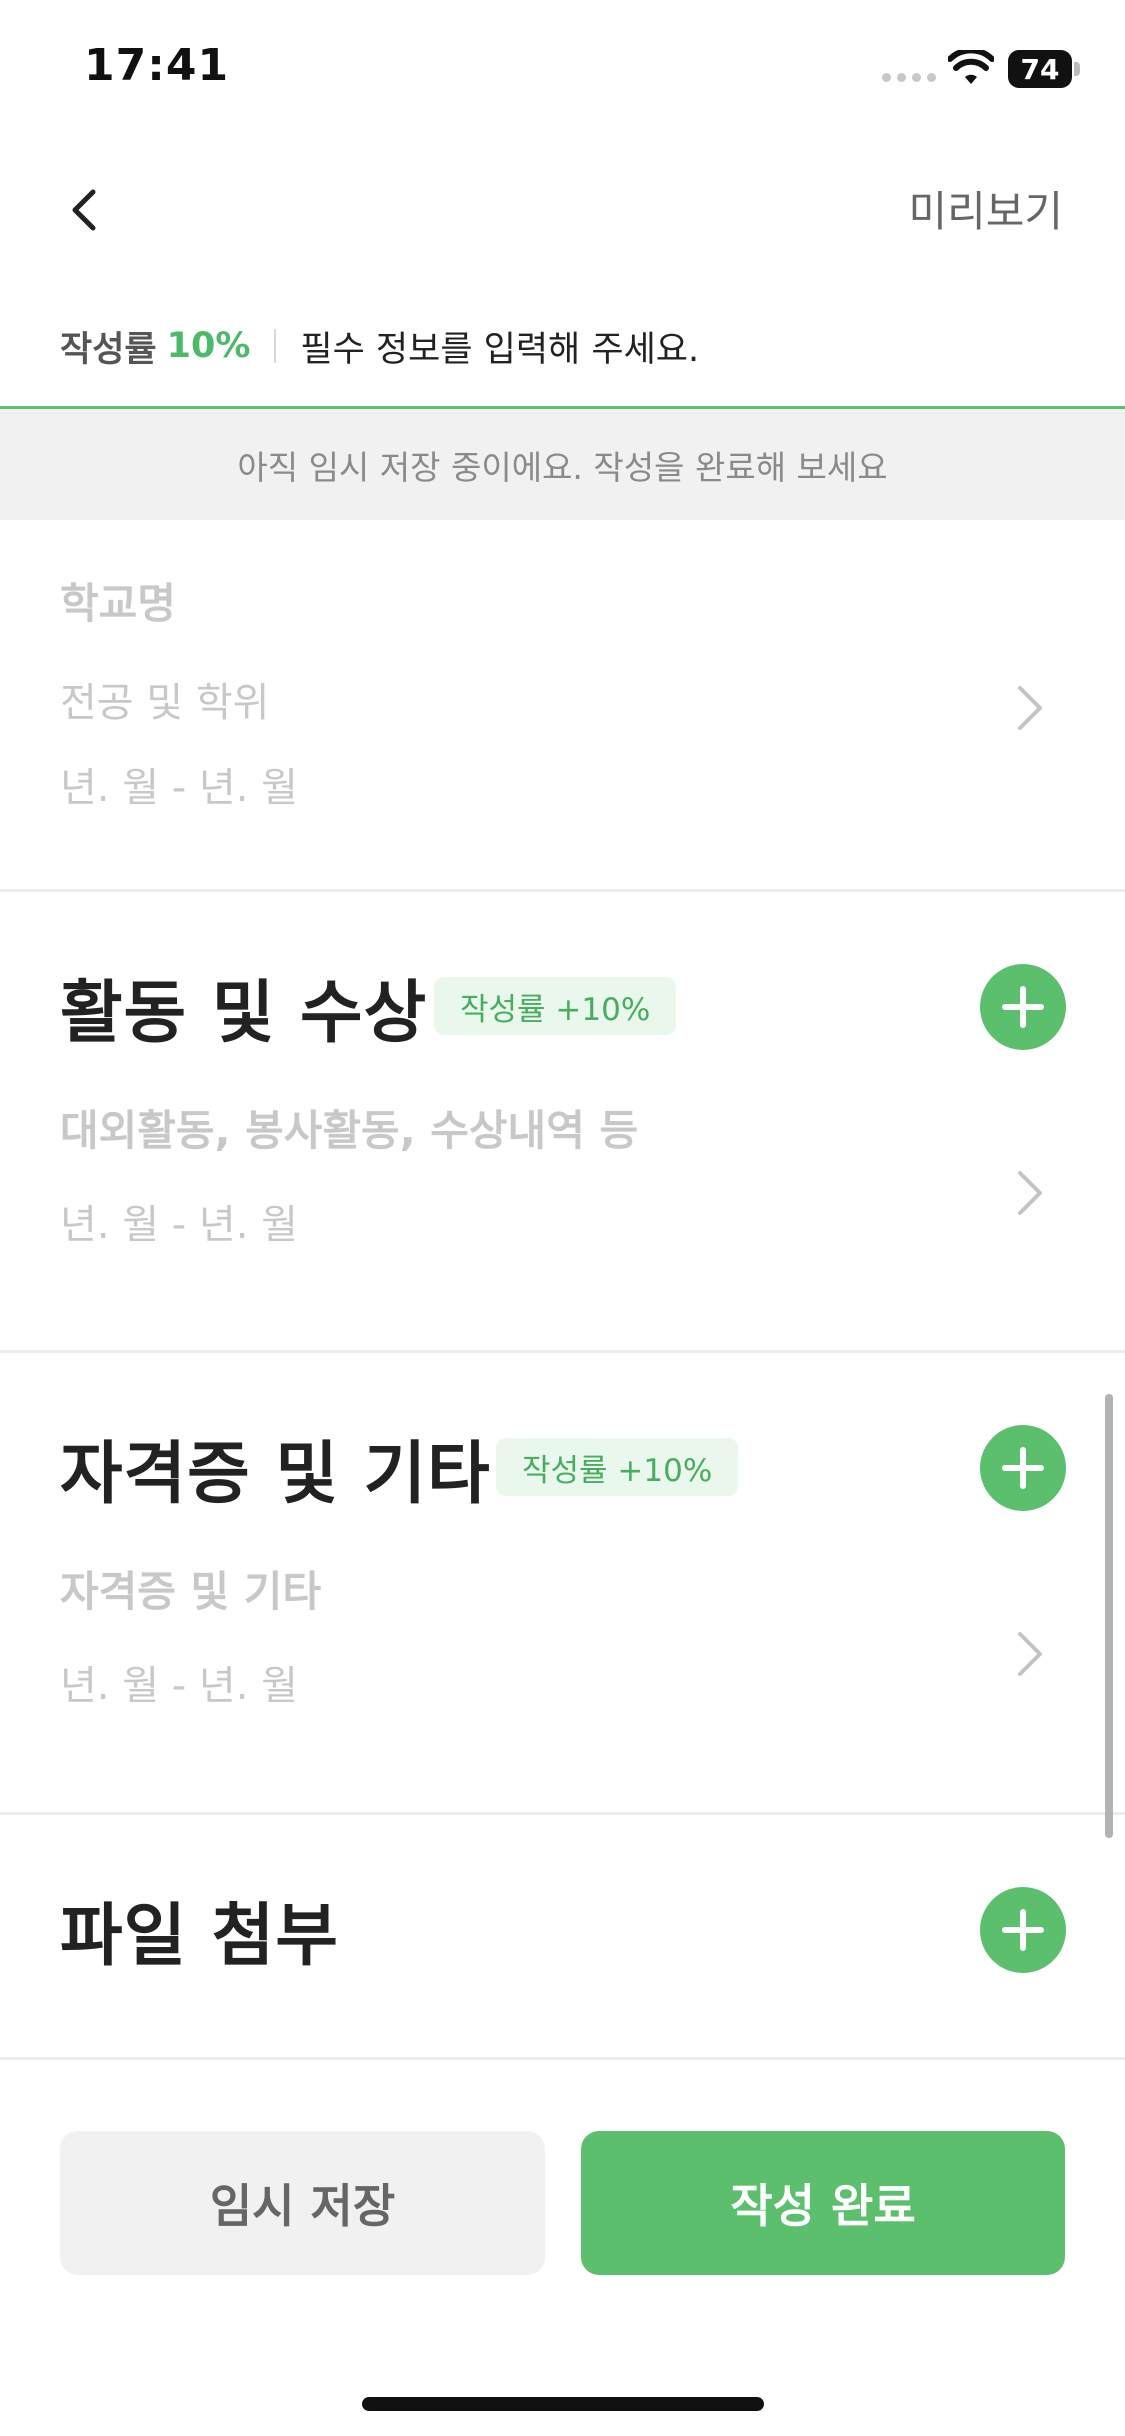 Image resolution: width=1125 pixels, height=2436 pixels. I want to click on activities-title: 활동 및 수상, so click(244, 1013).